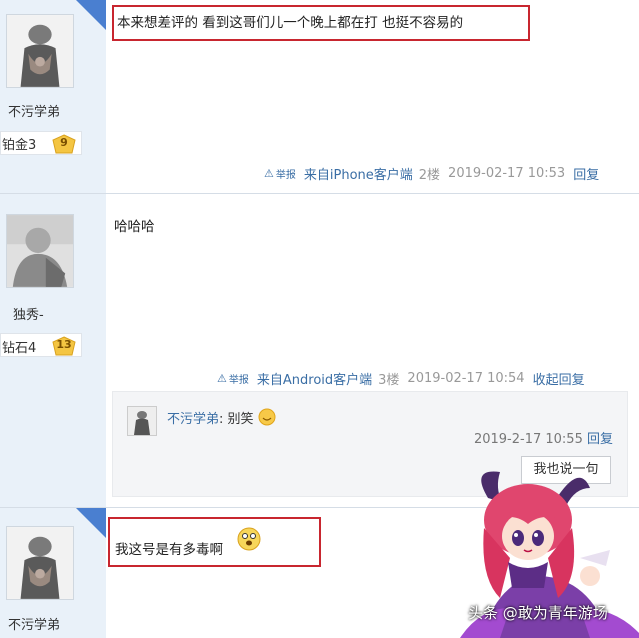  Describe the element at coordinates (319, 193) in the screenshot. I see `post-divider` at that location.